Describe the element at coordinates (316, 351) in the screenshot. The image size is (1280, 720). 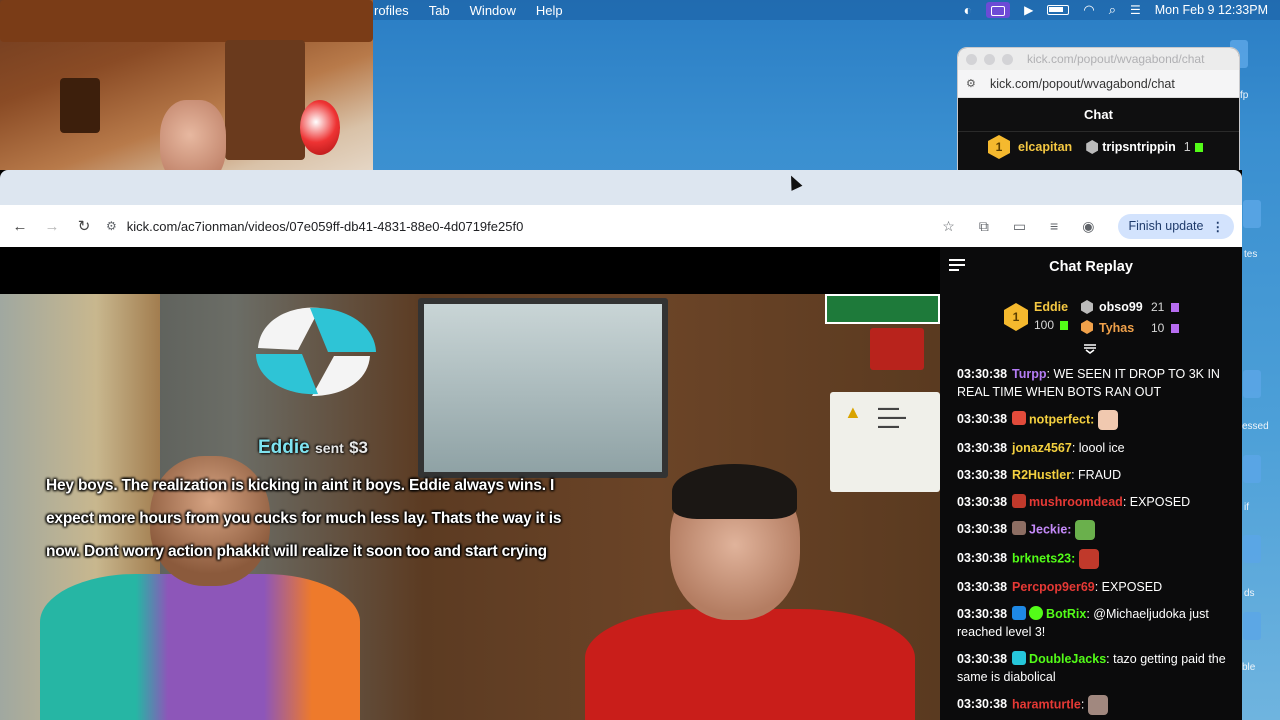
I see `donation-logo-icon` at that location.